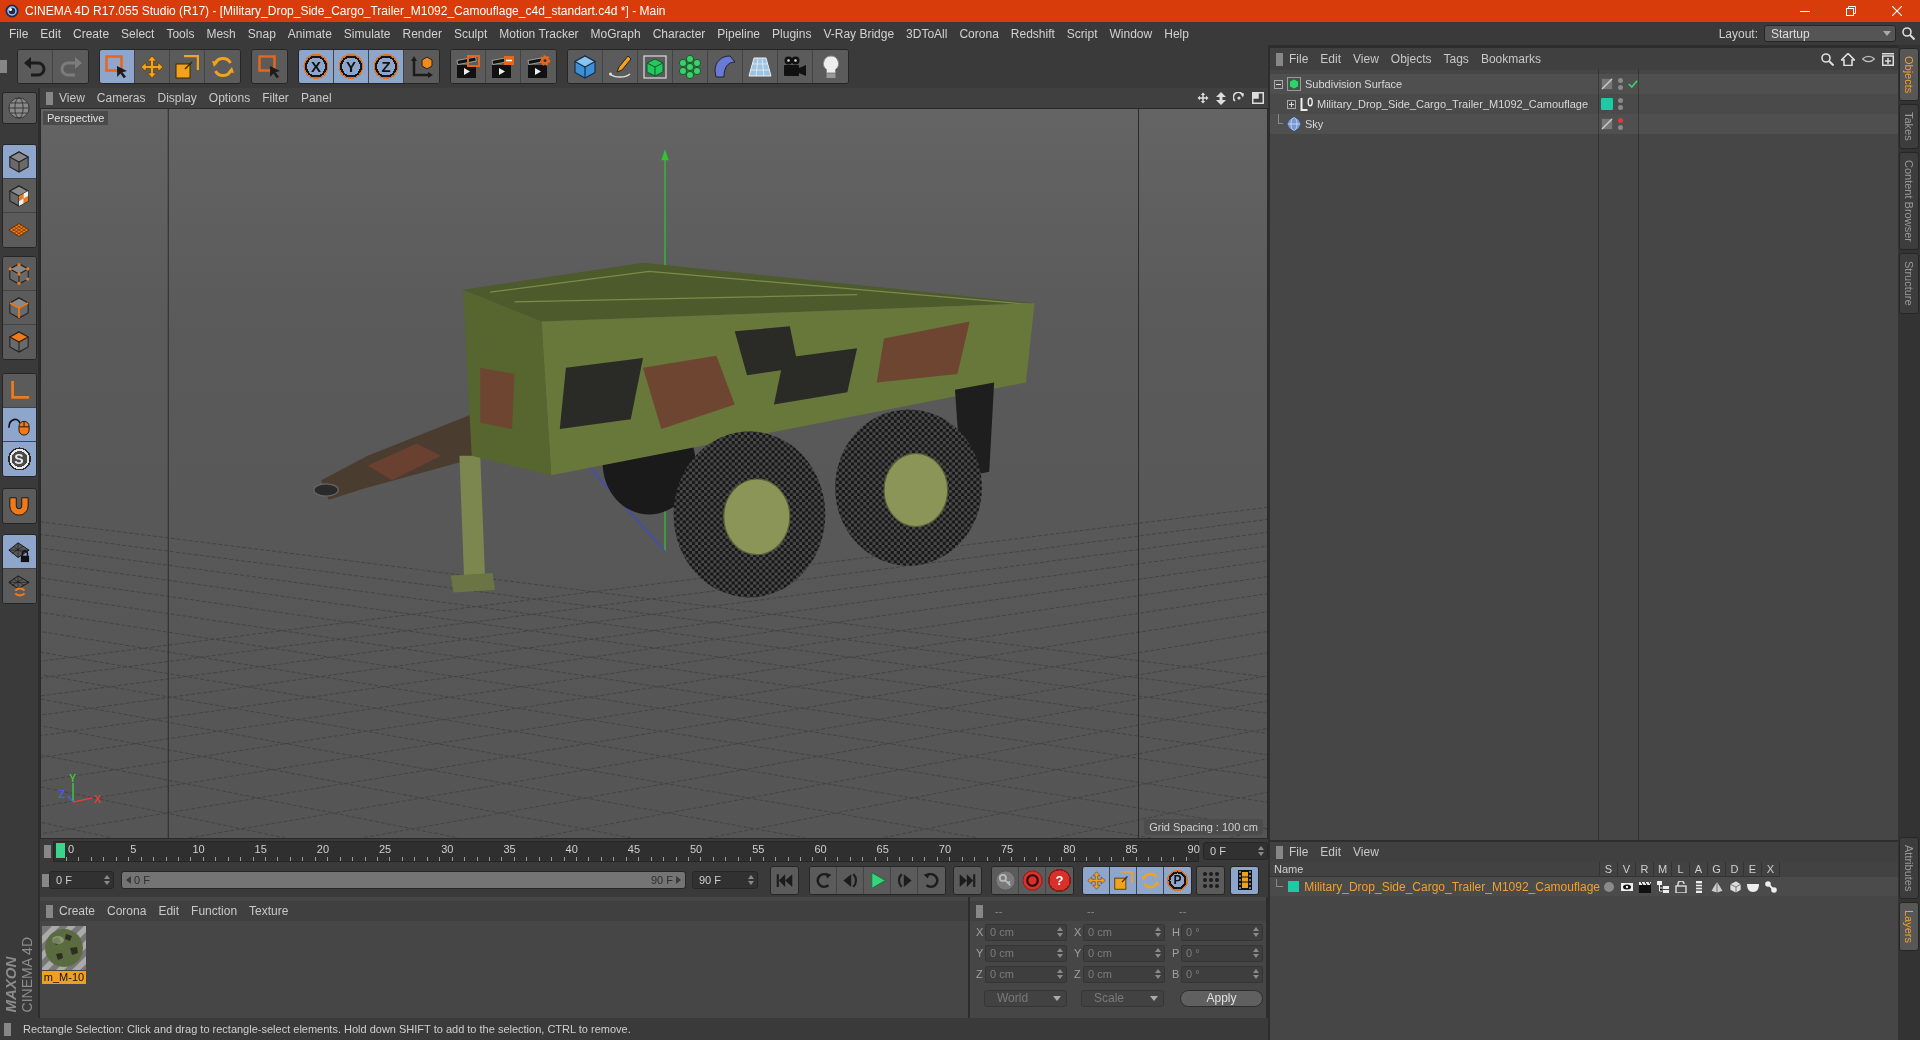 The width and height of the screenshot is (1920, 1040). What do you see at coordinates (19, 108) in the screenshot?
I see `globe-button` at bounding box center [19, 108].